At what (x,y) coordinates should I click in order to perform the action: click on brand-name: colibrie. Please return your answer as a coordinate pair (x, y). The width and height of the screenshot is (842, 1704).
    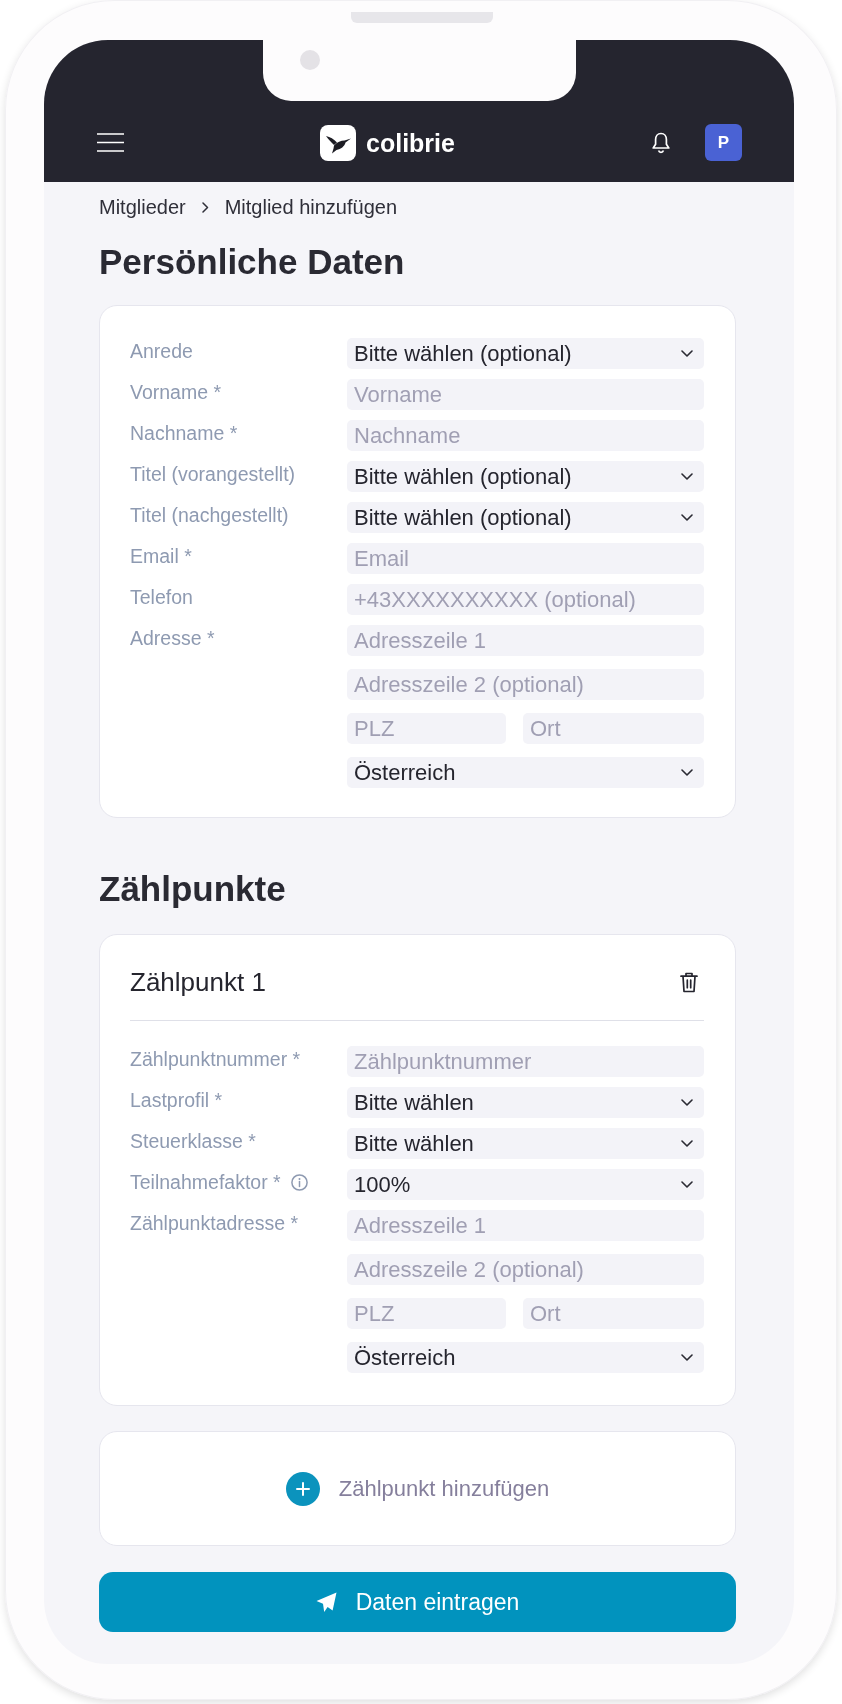
    Looking at the image, I should click on (410, 142).